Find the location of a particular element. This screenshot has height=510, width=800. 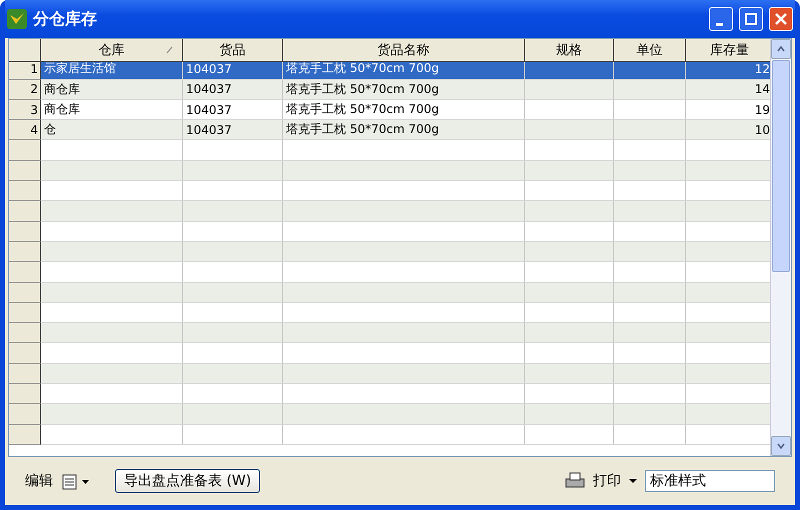

caret-icon is located at coordinates (633, 481).